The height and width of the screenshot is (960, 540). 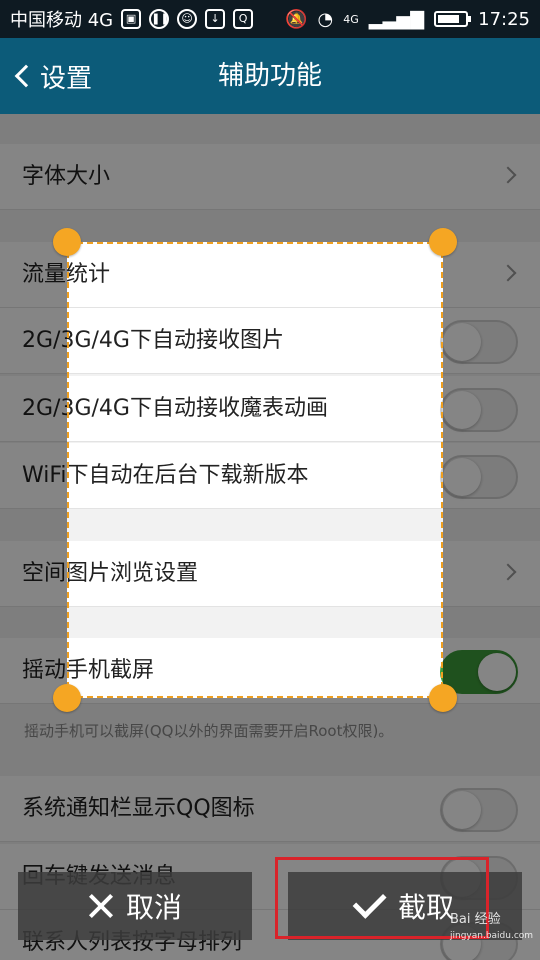 I want to click on title-bar: 设置 辅助功能, so click(x=270, y=76).